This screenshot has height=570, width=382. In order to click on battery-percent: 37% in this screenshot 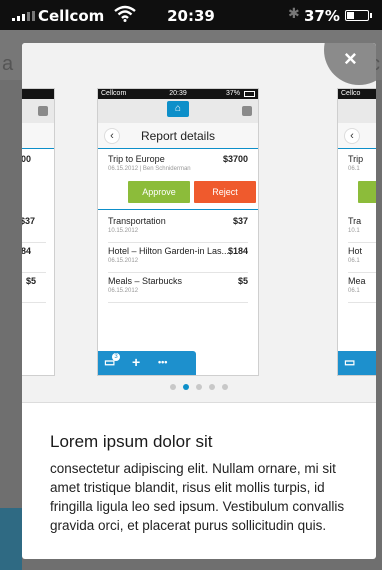, I will do `click(322, 16)`.